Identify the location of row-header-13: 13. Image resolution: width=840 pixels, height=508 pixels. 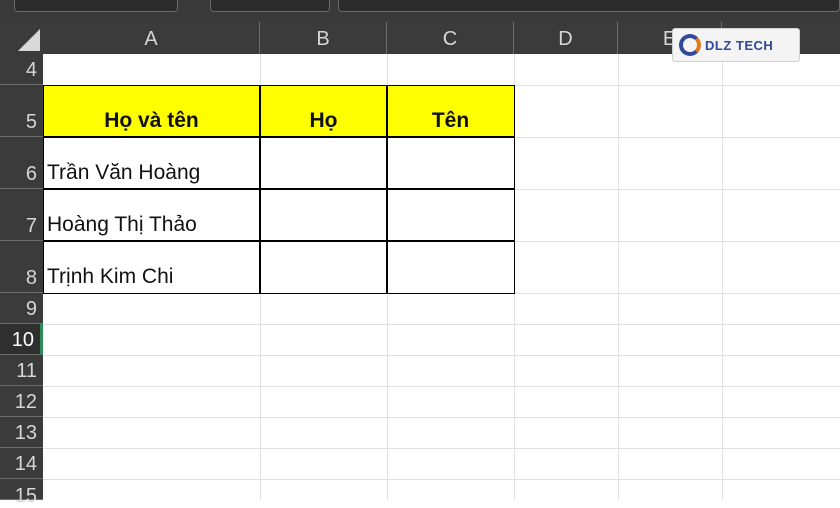
(21, 432).